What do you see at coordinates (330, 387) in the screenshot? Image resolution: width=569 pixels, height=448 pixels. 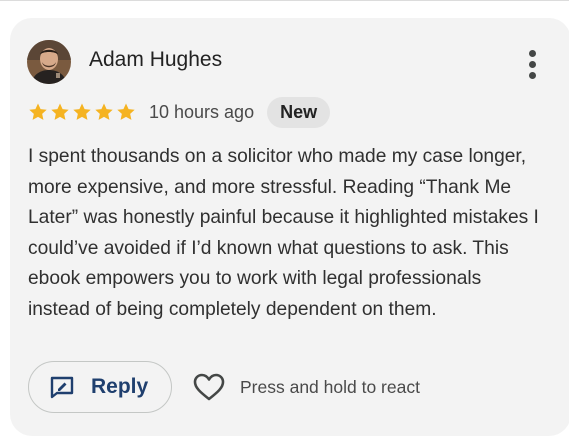 I see `react-hint: Press and hold to react` at bounding box center [330, 387].